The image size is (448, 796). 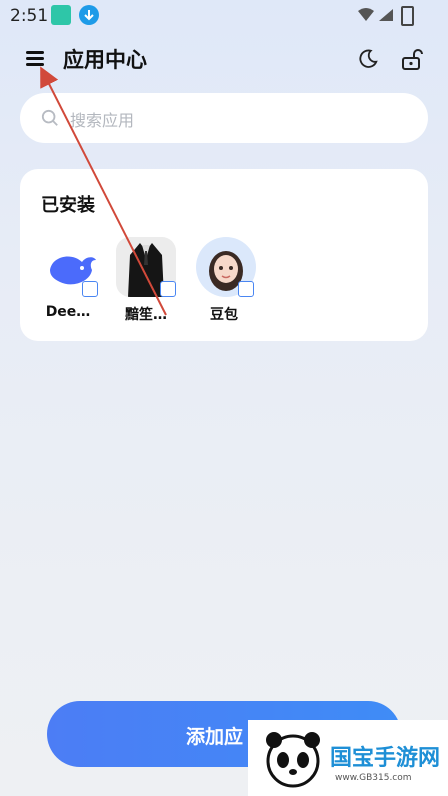 What do you see at coordinates (224, 314) in the screenshot?
I see `app-label: 豆包` at bounding box center [224, 314].